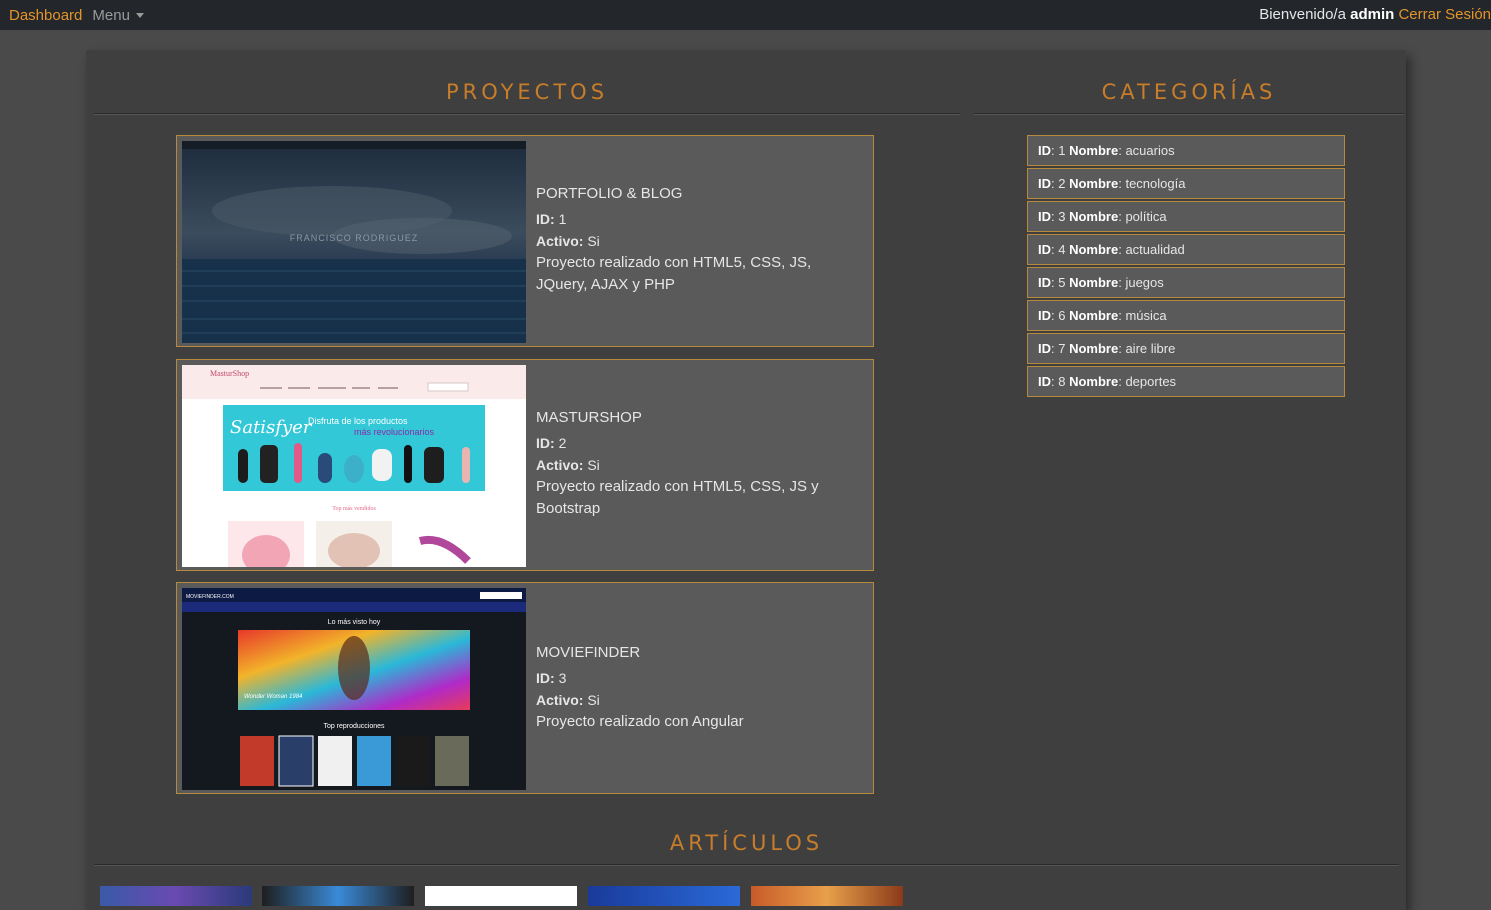 The width and height of the screenshot is (1491, 910). What do you see at coordinates (588, 652) in the screenshot?
I see `project-name: MOVIEFINDER` at bounding box center [588, 652].